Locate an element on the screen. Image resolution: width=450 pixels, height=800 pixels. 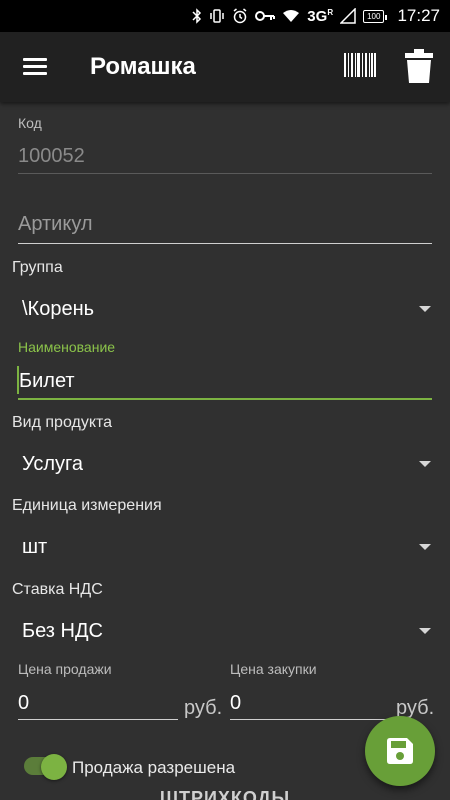
vat-label: Ставка НДС is located at coordinates (57, 589).